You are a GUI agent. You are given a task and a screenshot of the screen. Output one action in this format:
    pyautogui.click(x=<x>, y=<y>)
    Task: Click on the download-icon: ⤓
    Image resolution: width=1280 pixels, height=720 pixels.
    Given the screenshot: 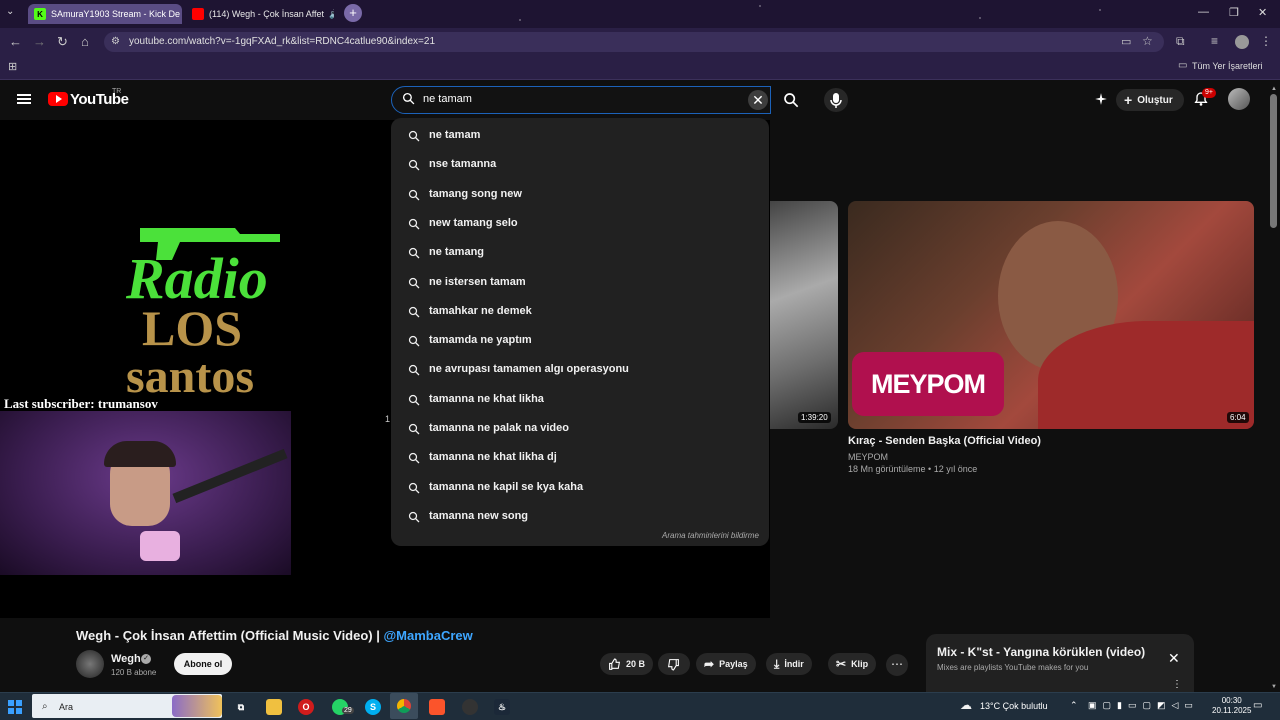 What is the action you would take?
    pyautogui.click(x=777, y=663)
    